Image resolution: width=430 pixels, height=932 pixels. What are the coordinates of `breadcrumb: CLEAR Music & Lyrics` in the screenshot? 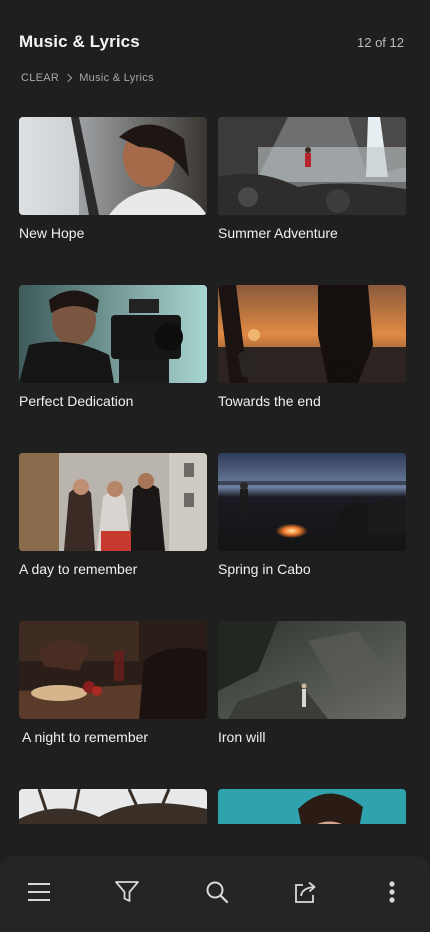 It's located at (87, 78).